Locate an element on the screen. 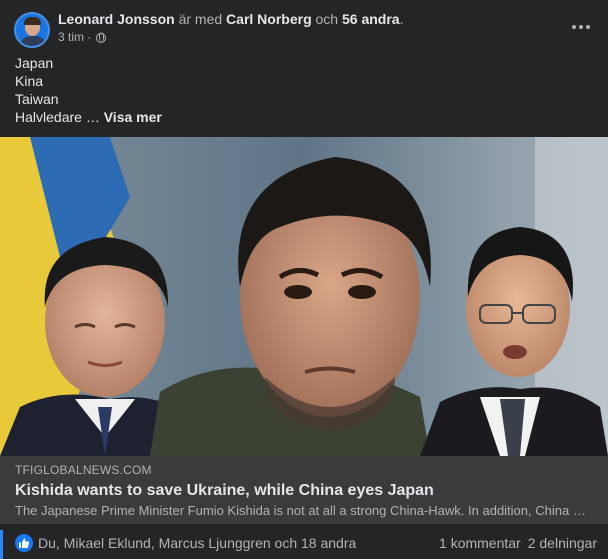 This screenshot has width=608, height=559. post-meta: 3 tim · is located at coordinates (82, 37).